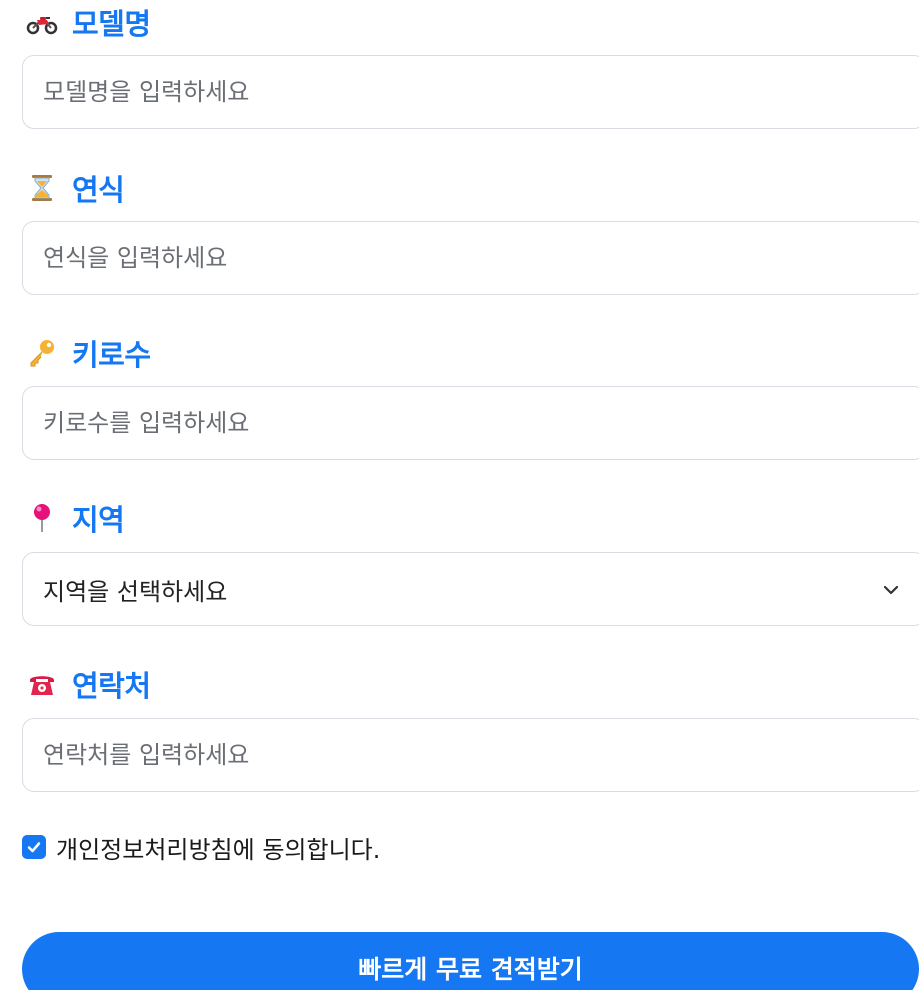 The height and width of the screenshot is (990, 919). I want to click on model-field, so click(470, 92).